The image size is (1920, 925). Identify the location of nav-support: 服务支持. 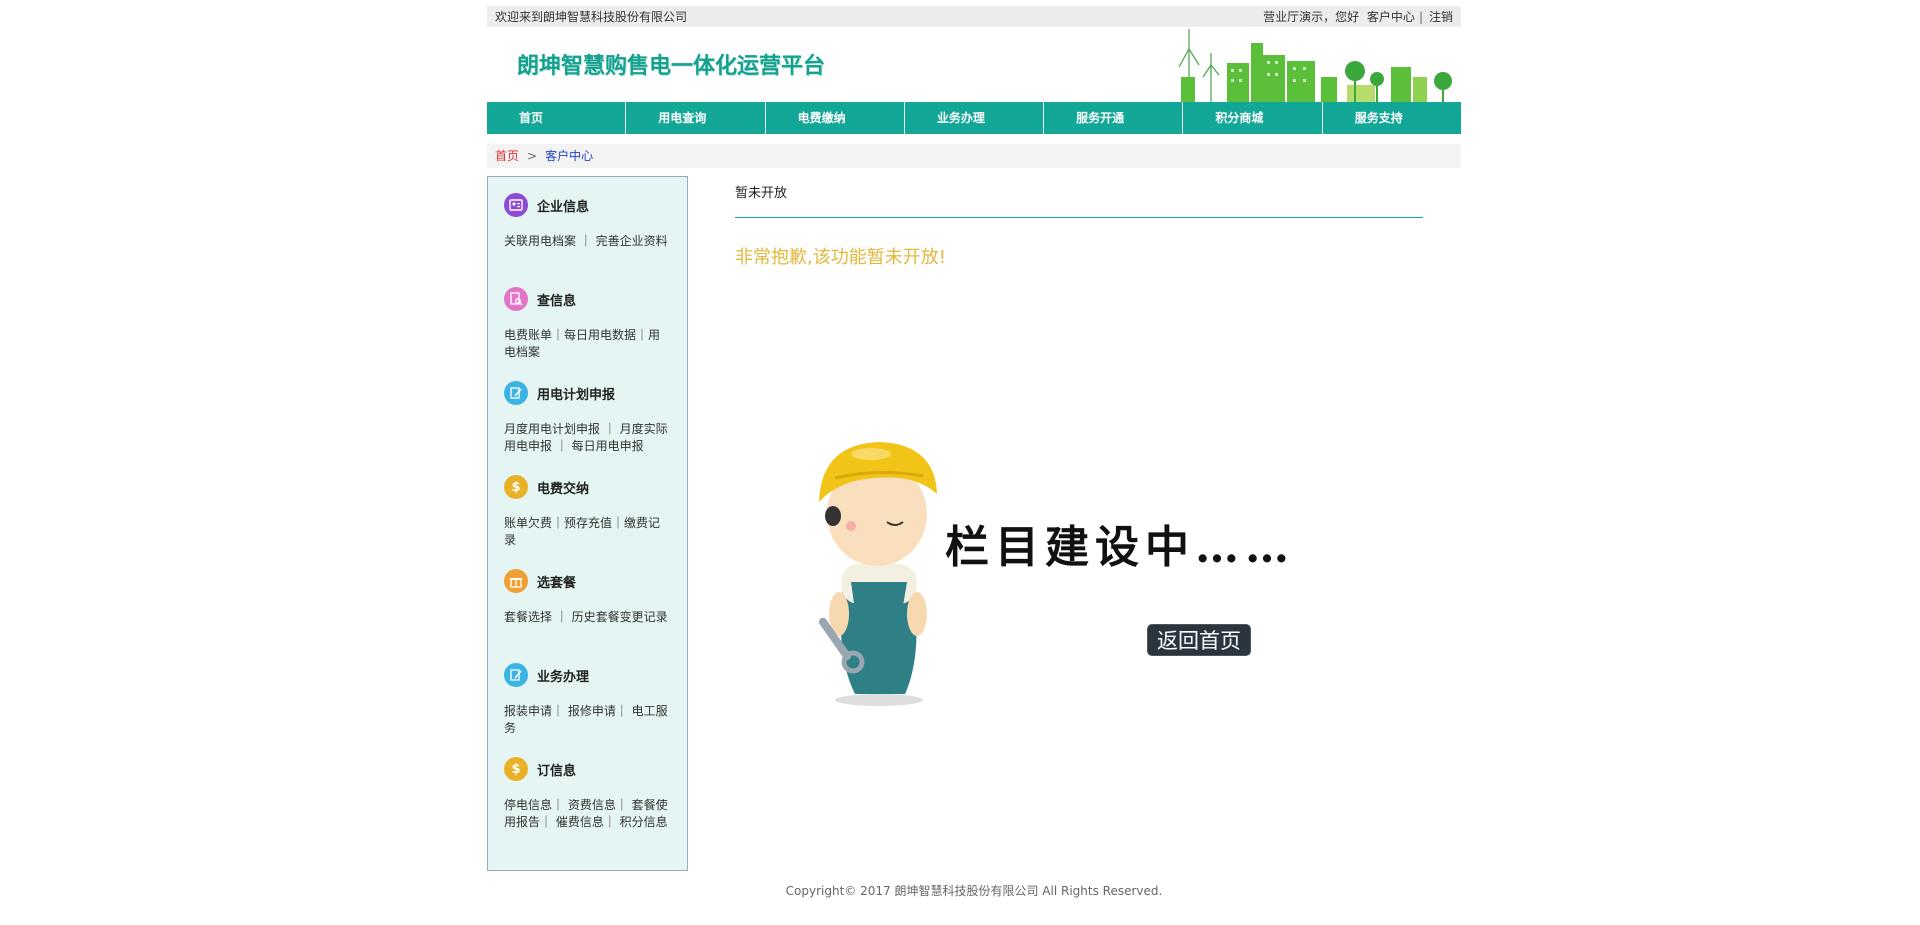
(1392, 118).